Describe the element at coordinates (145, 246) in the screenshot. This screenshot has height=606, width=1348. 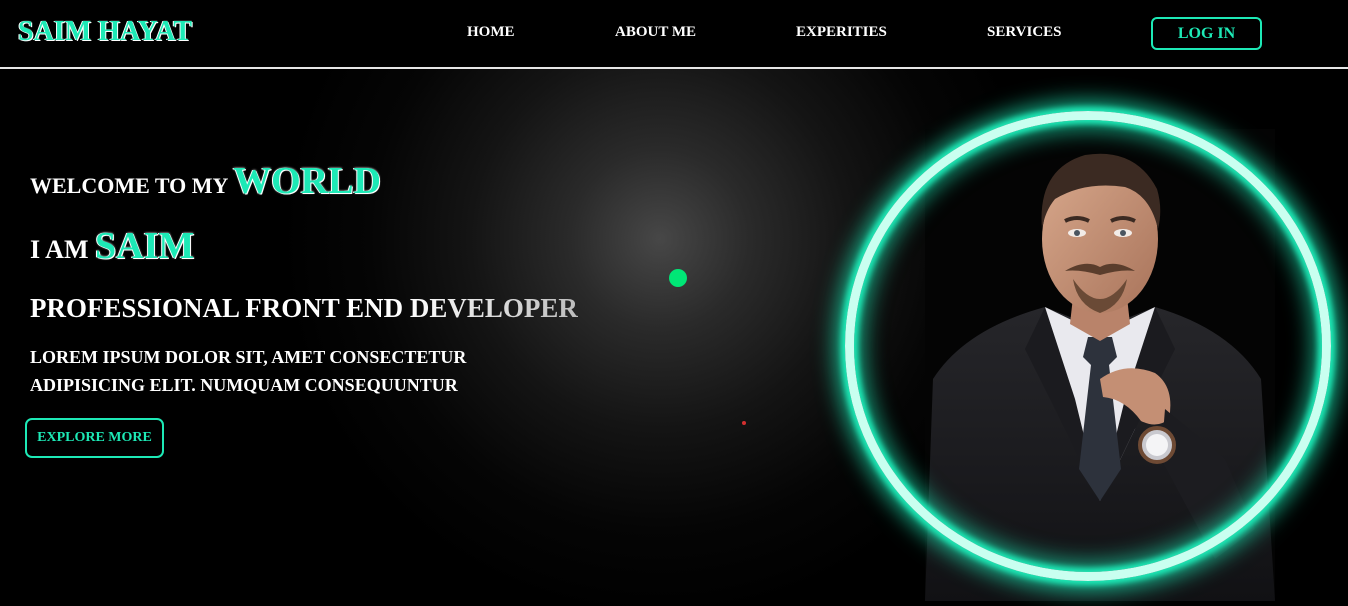
I see `name-accent: SAIM` at that location.